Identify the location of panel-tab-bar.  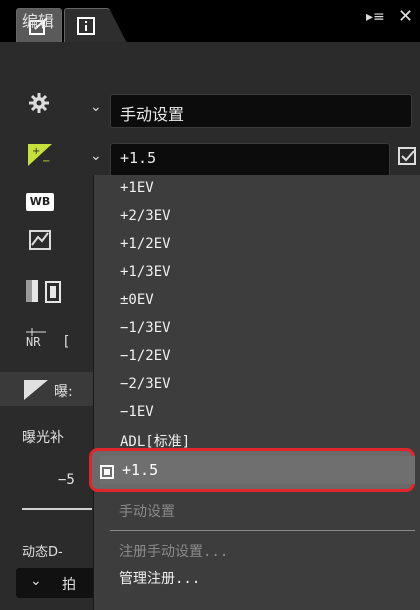
(210, 21).